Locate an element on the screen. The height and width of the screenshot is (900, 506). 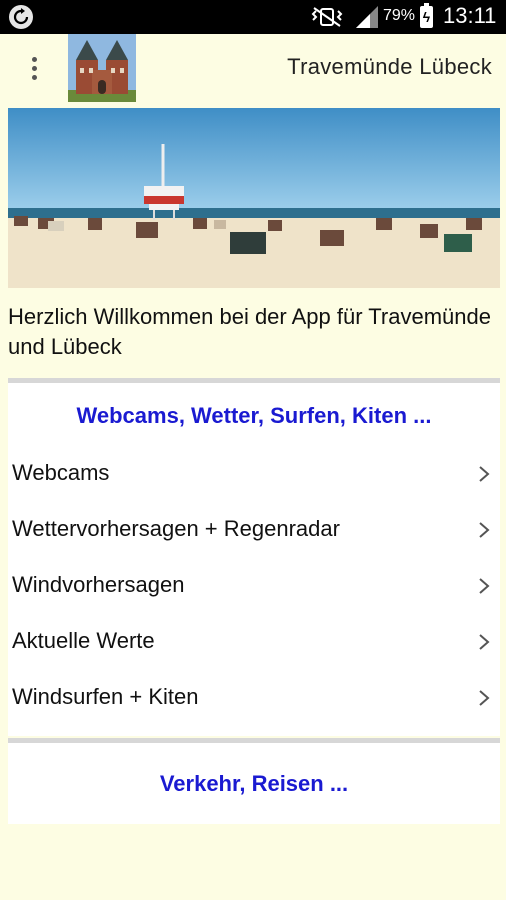
vibrate-mute-icon is located at coordinates (327, 17).